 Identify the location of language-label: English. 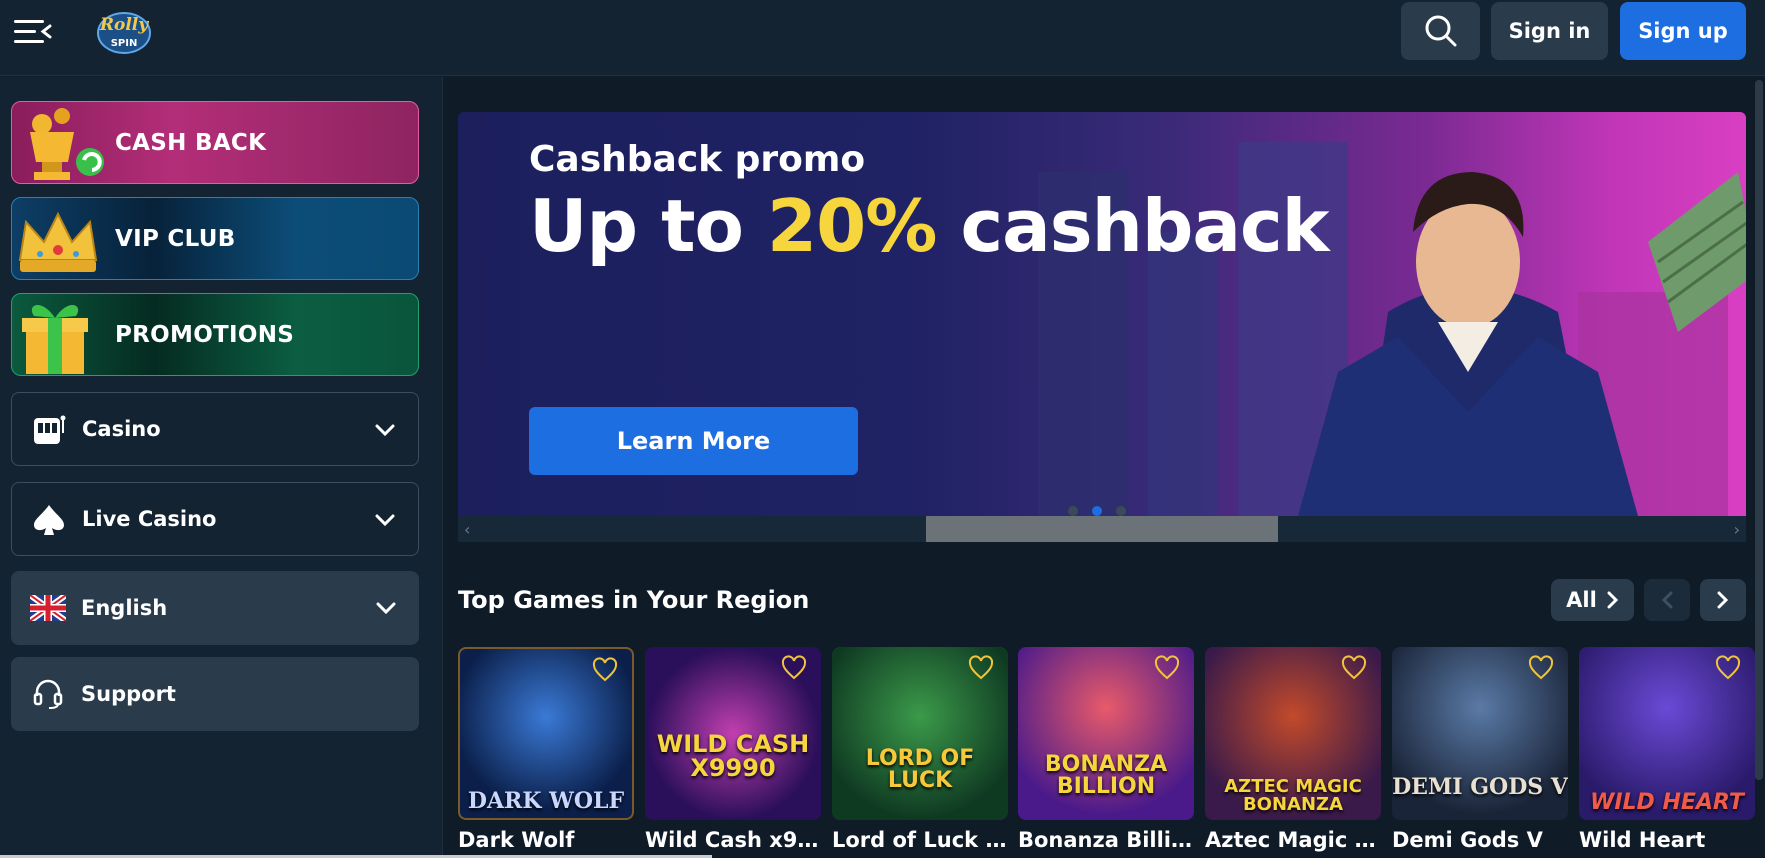
(124, 608).